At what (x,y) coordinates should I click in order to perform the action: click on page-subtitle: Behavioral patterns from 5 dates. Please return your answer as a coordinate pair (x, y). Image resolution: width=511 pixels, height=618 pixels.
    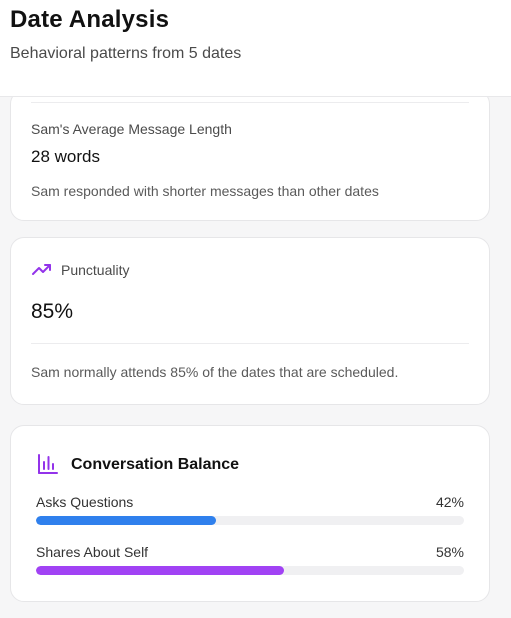
    Looking at the image, I should click on (126, 53).